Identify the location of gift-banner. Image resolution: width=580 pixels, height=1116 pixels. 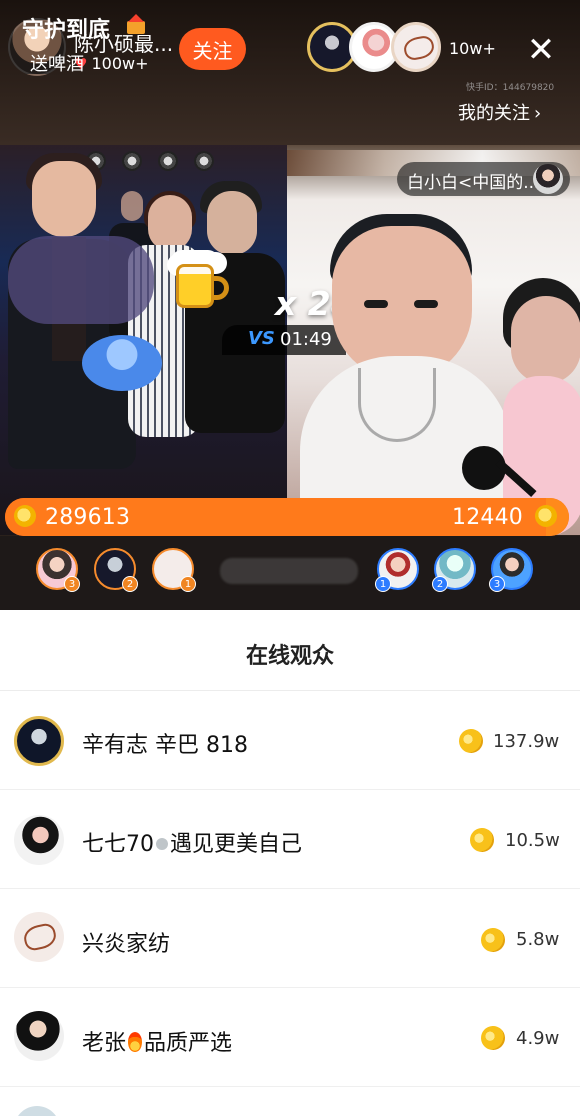
(81, 280).